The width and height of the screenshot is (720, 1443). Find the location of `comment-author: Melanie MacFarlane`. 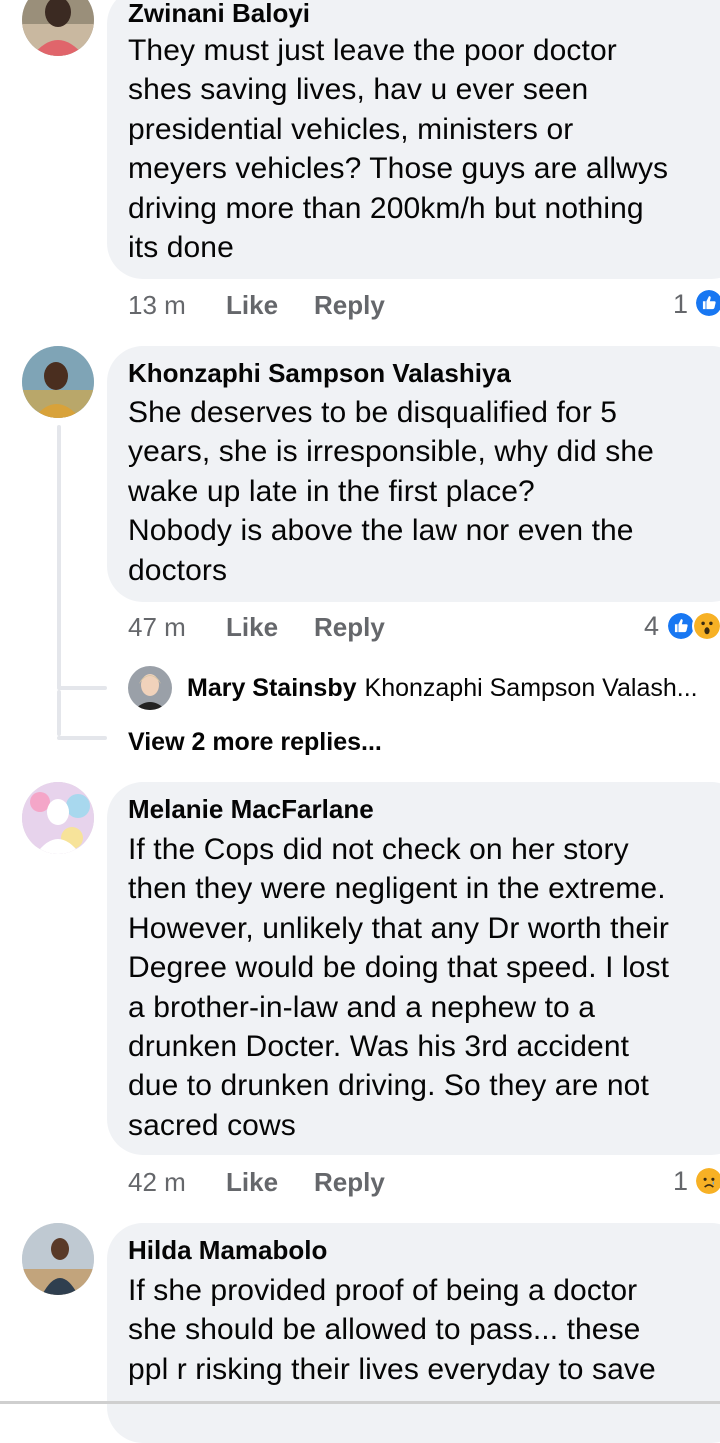

comment-author: Melanie MacFarlane is located at coordinates (251, 809).